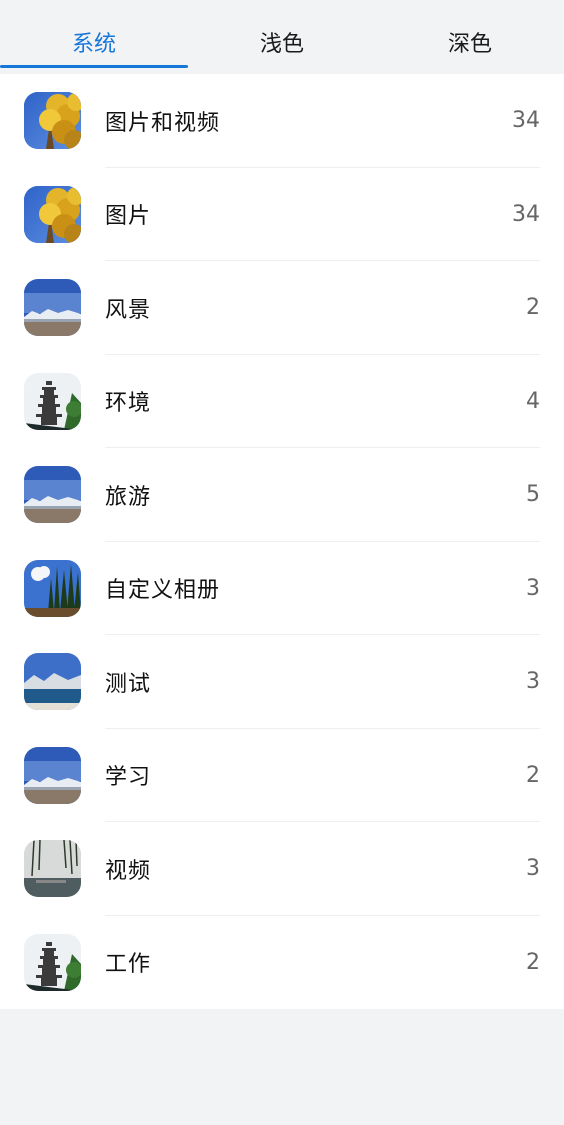  I want to click on album-name: 旅游, so click(128, 497).